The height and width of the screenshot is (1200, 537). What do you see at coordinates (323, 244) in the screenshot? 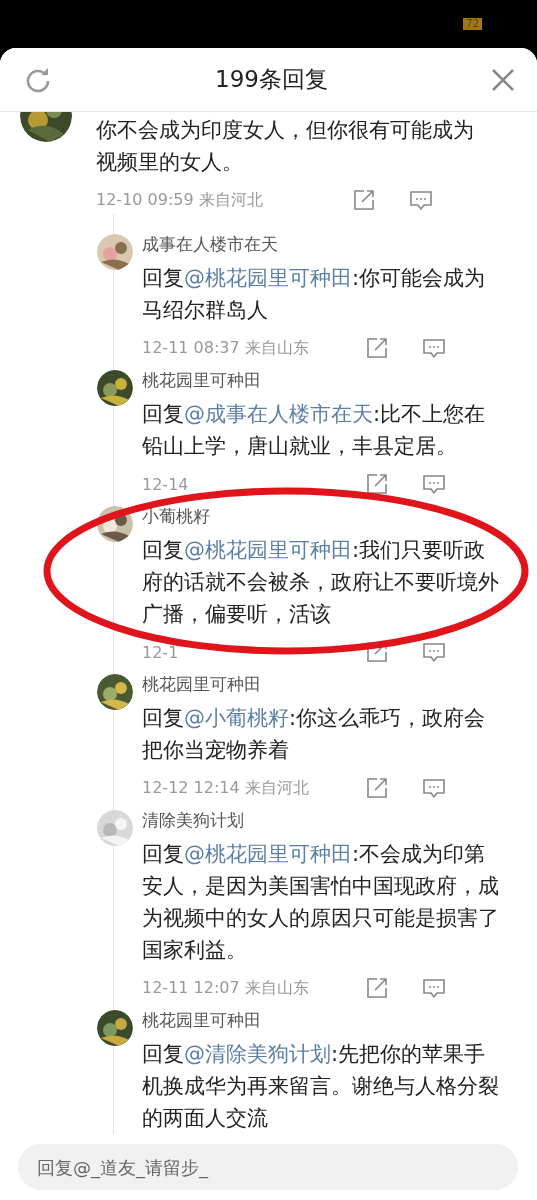
I see `username: 成事在人楼市在天` at bounding box center [323, 244].